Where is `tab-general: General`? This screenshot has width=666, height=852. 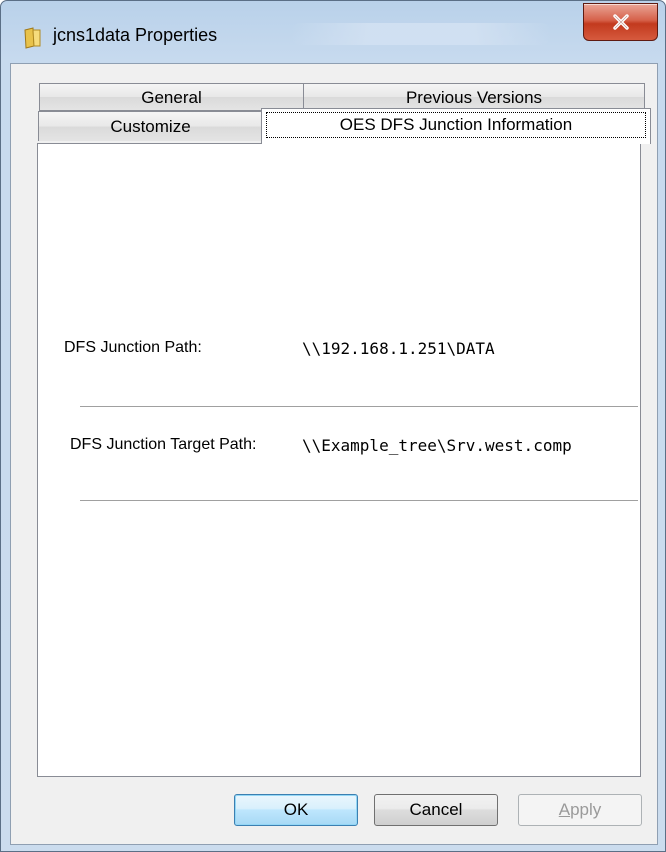
tab-general: General is located at coordinates (171, 97).